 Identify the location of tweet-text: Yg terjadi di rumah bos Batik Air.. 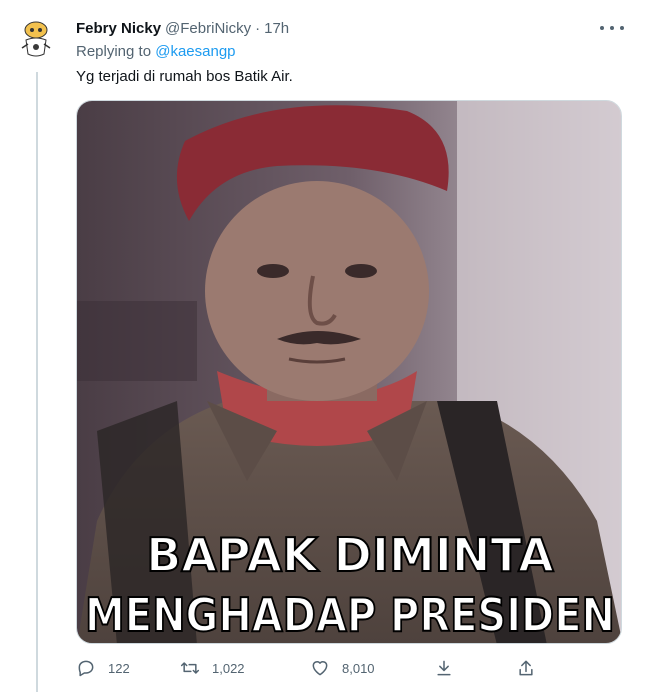
(184, 76).